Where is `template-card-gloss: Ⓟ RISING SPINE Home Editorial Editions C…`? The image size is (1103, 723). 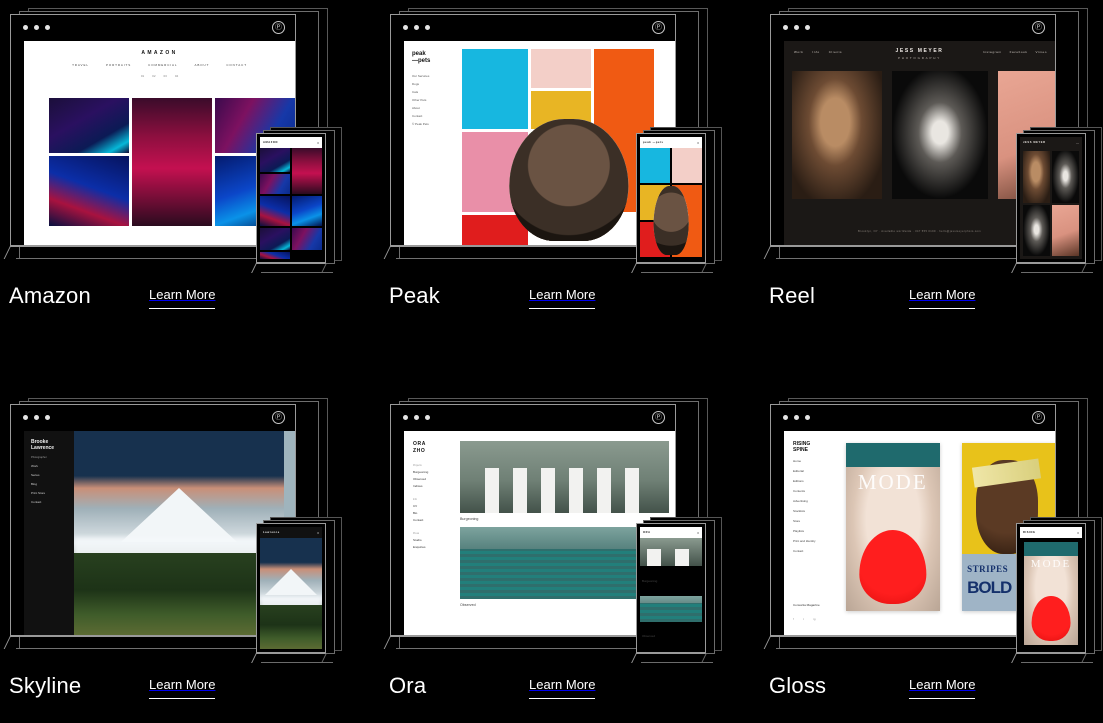 template-card-gloss: Ⓟ RISING SPINE Home Editorial Editions C… is located at coordinates (931, 555).